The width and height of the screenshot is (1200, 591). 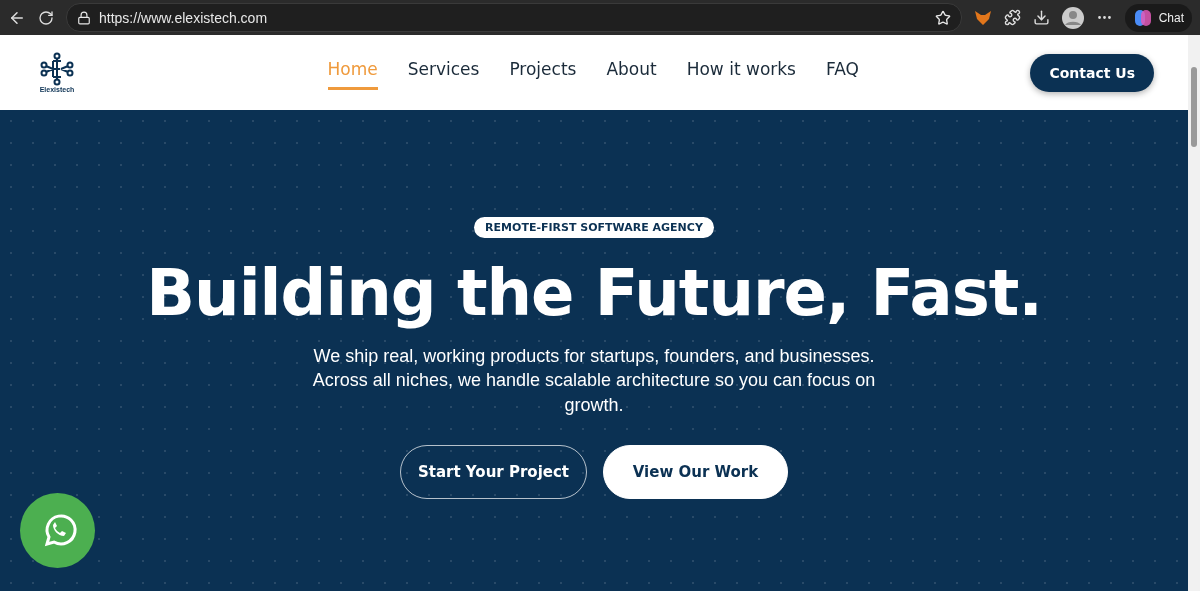 What do you see at coordinates (184, 17) in the screenshot?
I see `url-text: https://www.elexistech.com` at bounding box center [184, 17].